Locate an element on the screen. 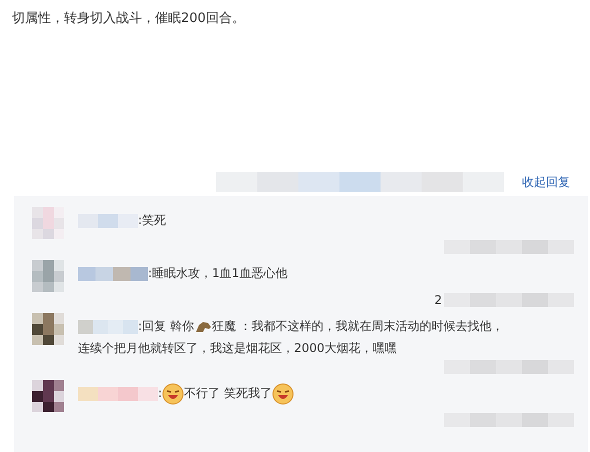 The width and height of the screenshot is (590, 452). reply-time: 2 is located at coordinates (438, 300).